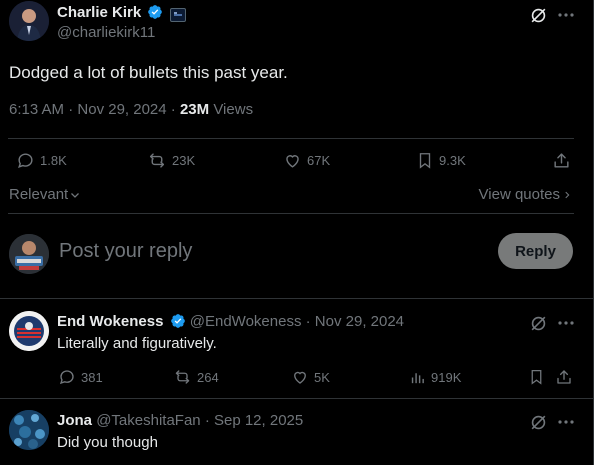  What do you see at coordinates (359, 321) in the screenshot?
I see `reply-date: Nov 29, 2024` at bounding box center [359, 321].